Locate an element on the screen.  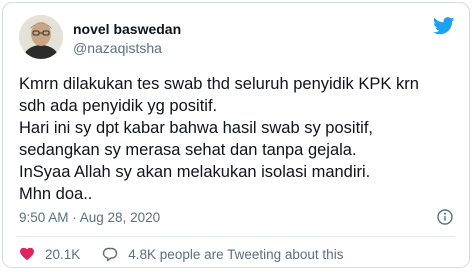
like-count: 20.1K is located at coordinates (63, 254).